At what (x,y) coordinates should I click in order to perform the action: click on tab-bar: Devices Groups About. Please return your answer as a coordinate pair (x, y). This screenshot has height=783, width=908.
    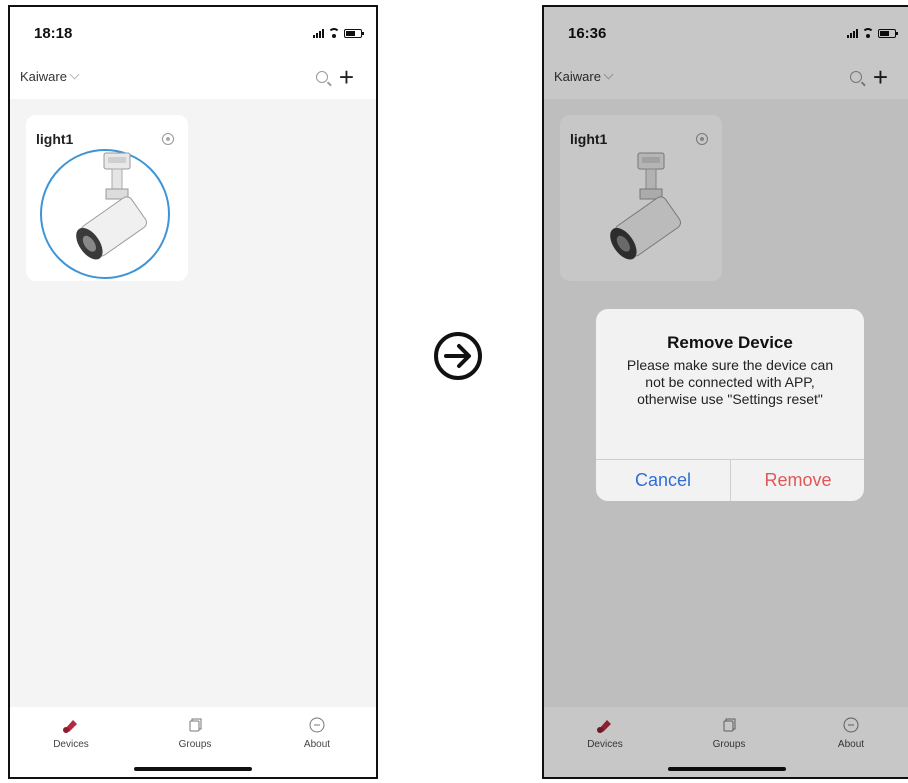
    Looking at the image, I should click on (193, 742).